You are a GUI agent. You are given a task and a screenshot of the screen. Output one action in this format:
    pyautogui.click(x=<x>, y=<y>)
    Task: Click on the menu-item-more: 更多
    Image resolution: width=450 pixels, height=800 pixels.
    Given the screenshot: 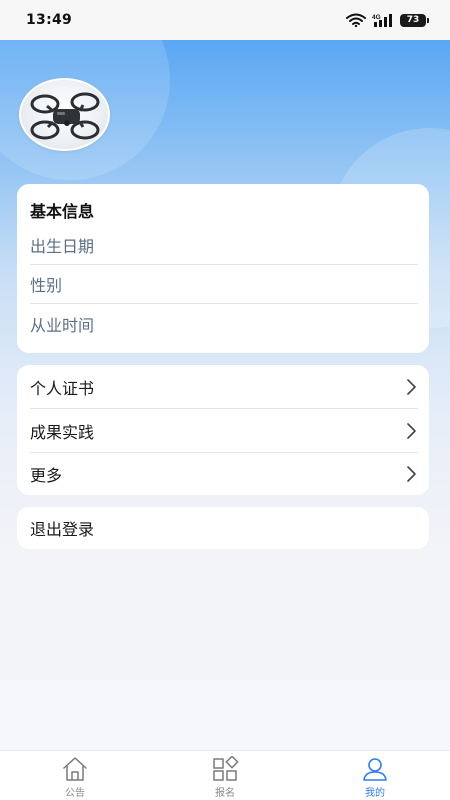 What is the action you would take?
    pyautogui.click(x=224, y=474)
    